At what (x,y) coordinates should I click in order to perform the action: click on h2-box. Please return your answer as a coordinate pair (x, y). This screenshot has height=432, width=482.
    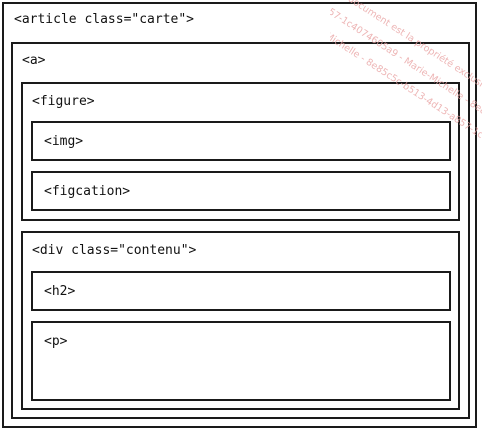
    Looking at the image, I should click on (241, 291).